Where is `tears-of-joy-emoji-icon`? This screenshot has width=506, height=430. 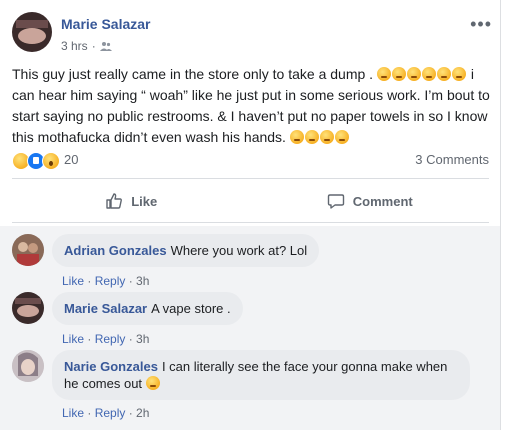 tears-of-joy-emoji-icon is located at coordinates (152, 383).